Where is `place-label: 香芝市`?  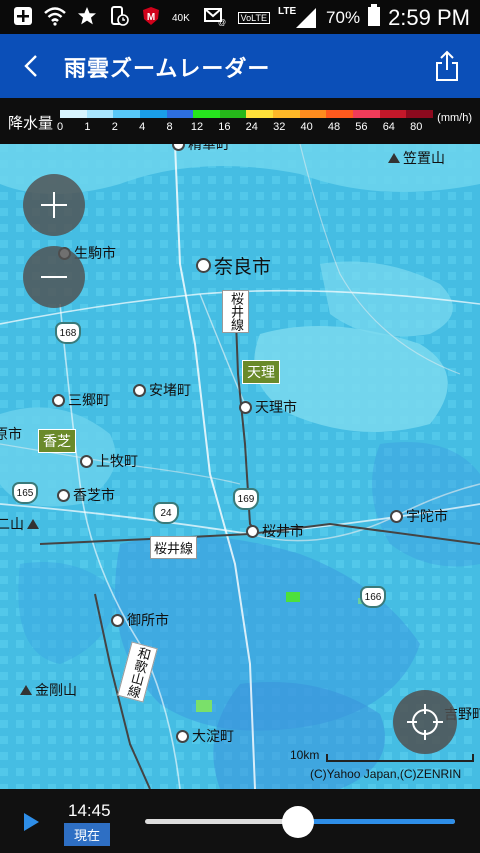
place-label: 香芝市 is located at coordinates (86, 495).